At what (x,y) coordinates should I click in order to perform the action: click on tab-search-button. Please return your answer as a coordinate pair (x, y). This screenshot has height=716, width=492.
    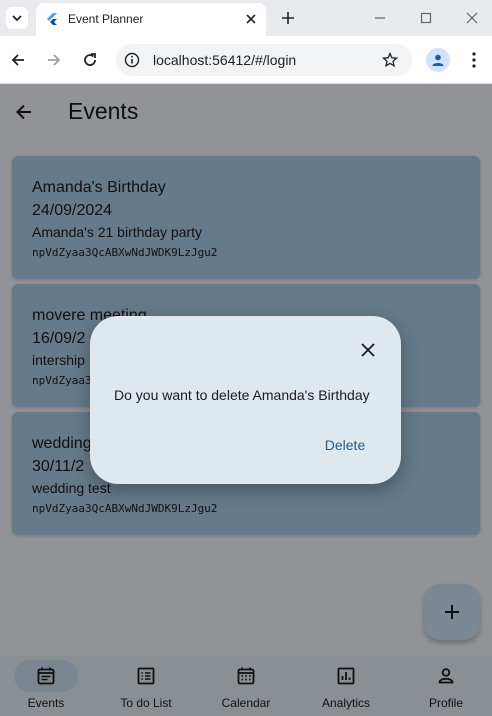
    Looking at the image, I should click on (17, 18).